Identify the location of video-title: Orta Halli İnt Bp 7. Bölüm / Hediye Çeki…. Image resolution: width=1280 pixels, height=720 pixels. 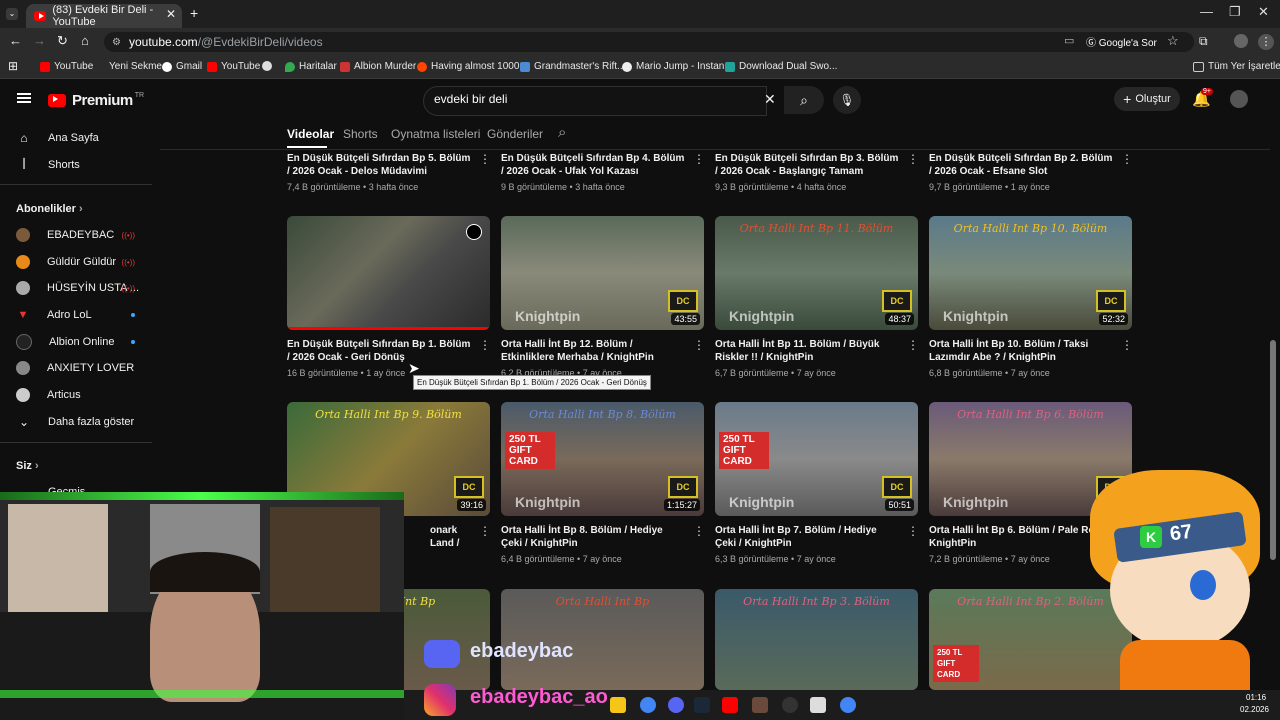
(807, 537).